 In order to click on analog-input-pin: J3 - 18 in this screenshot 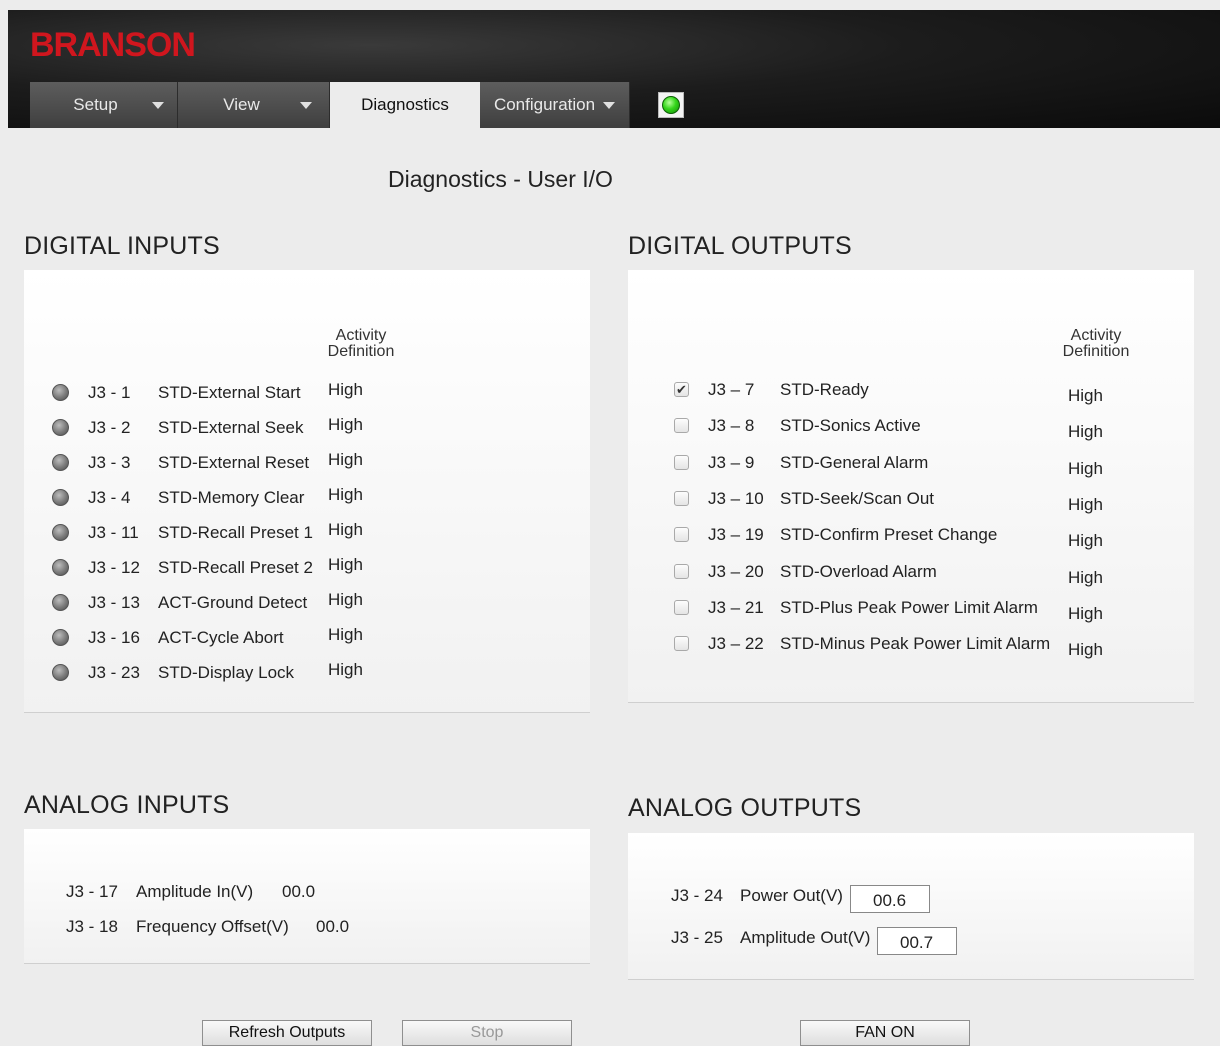, I will do `click(92, 926)`.